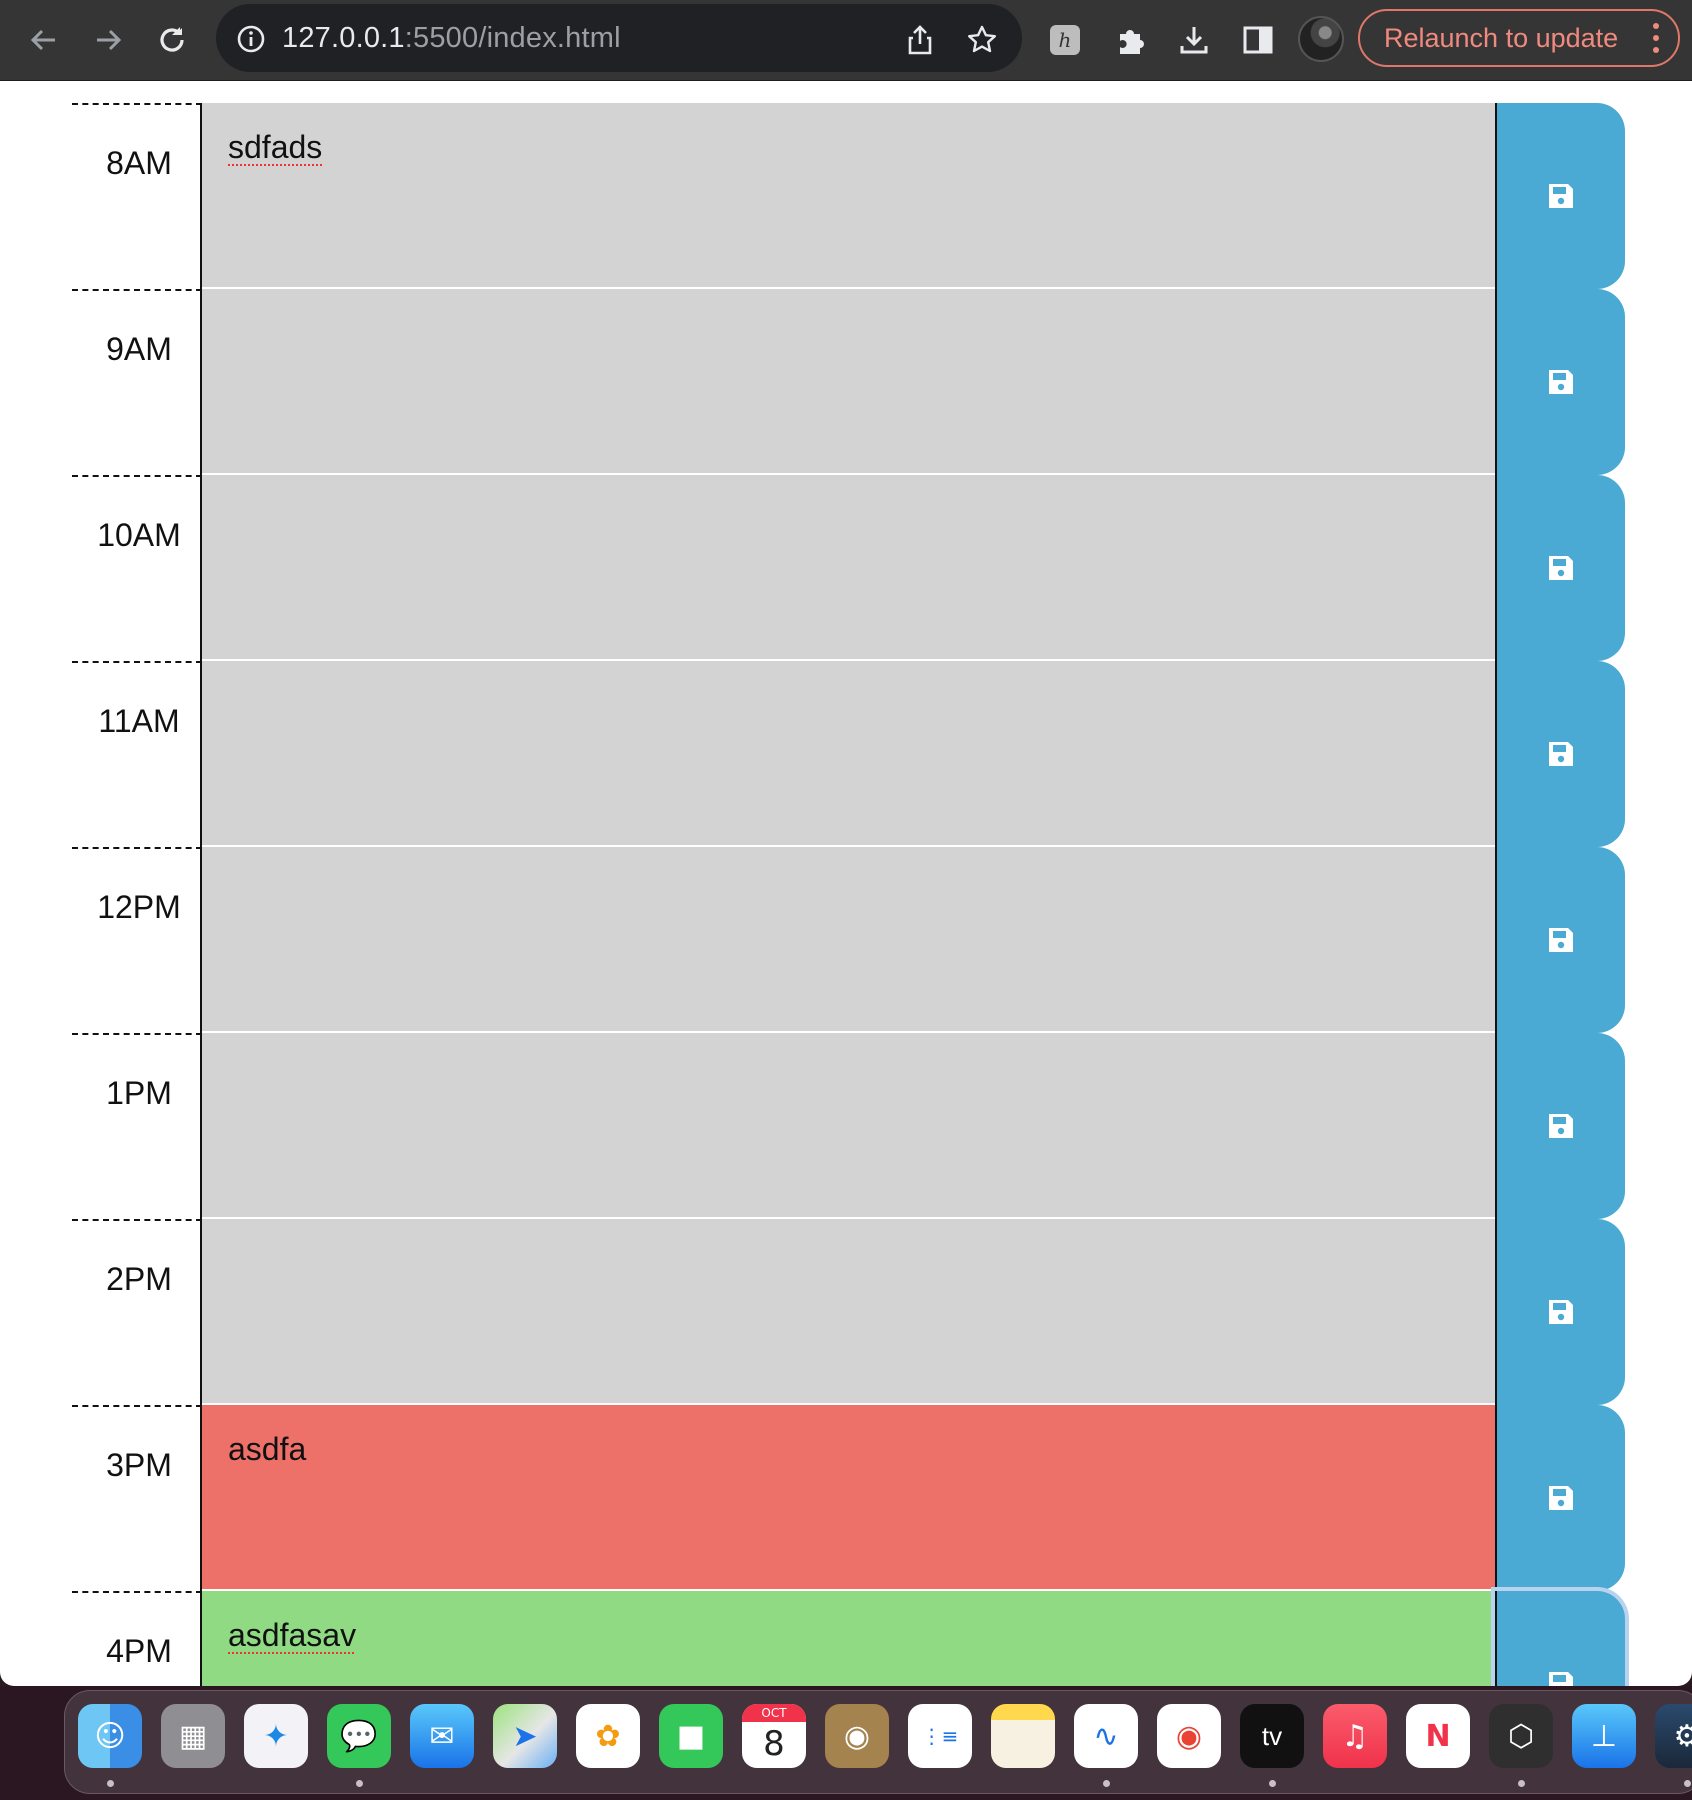 The image size is (1692, 1800). Describe the element at coordinates (251, 39) in the screenshot. I see `site-info-icon` at that location.